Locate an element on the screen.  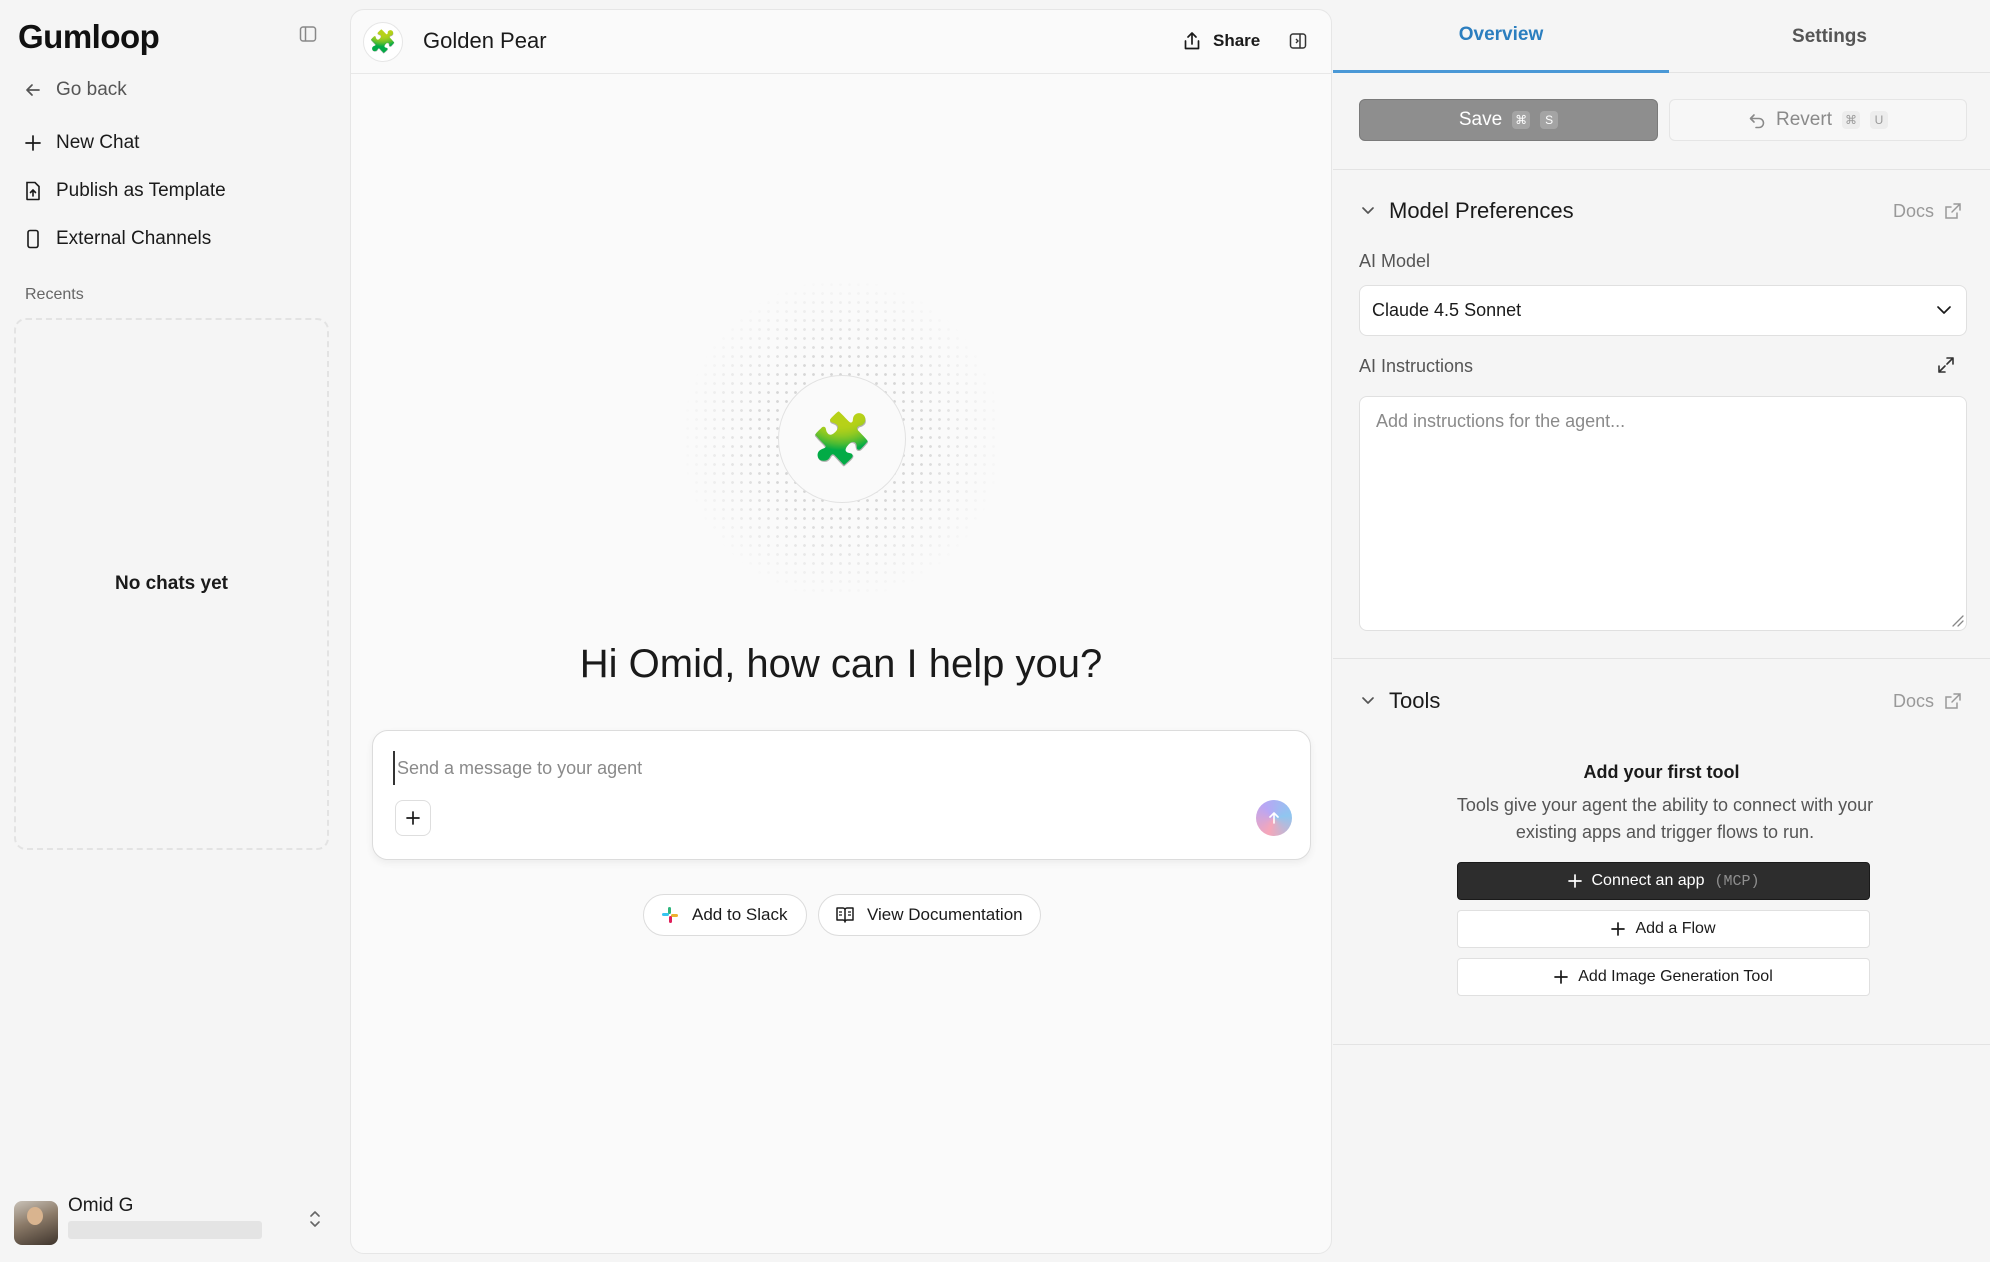
connect-app-button: Connect an app (MCP) is located at coordinates (1663, 881).